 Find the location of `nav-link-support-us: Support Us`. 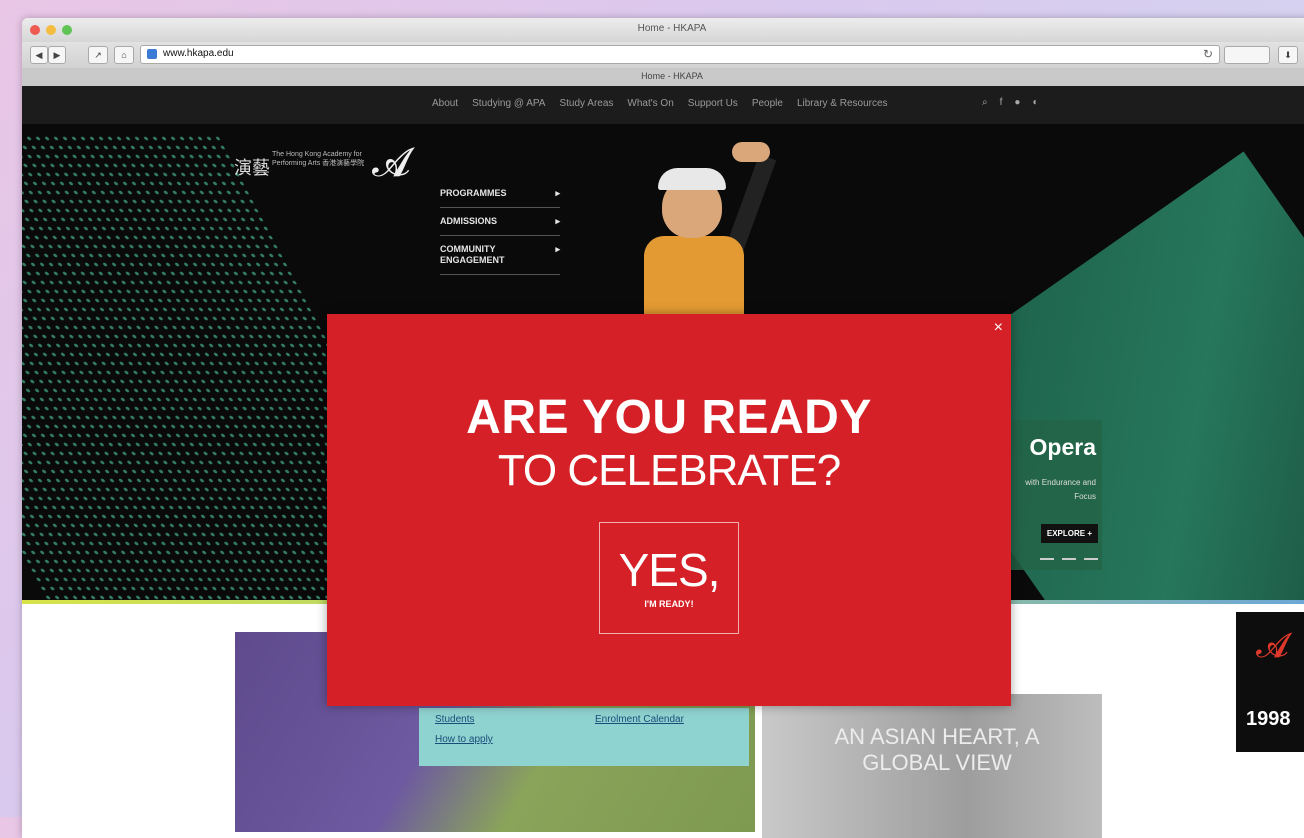

nav-link-support-us: Support Us is located at coordinates (713, 103).